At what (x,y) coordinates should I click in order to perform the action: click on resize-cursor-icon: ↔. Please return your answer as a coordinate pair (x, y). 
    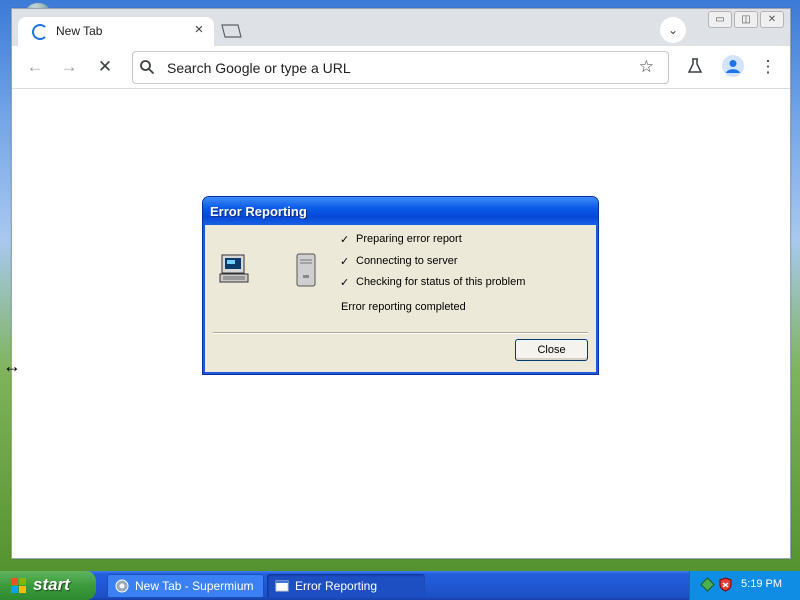
    Looking at the image, I should click on (12, 366).